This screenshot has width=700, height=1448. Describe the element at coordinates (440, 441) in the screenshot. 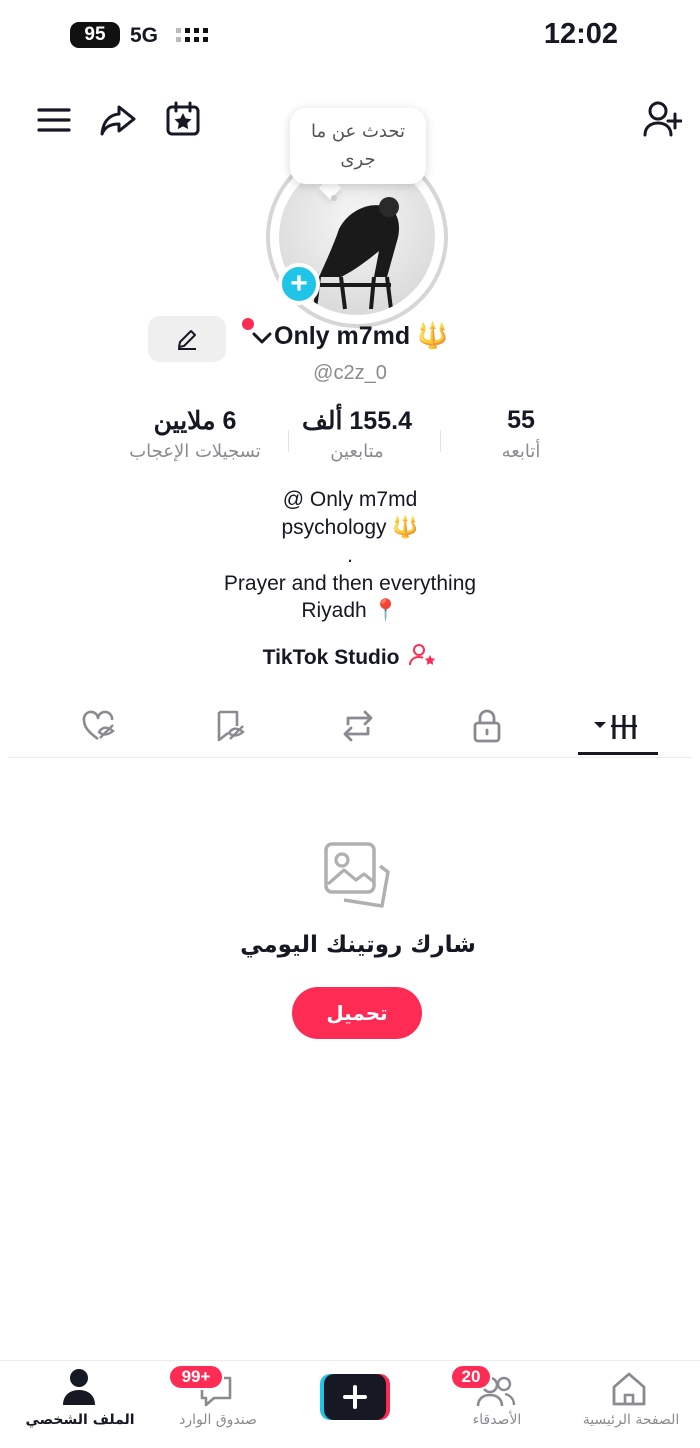

I see `stats-divider` at that location.